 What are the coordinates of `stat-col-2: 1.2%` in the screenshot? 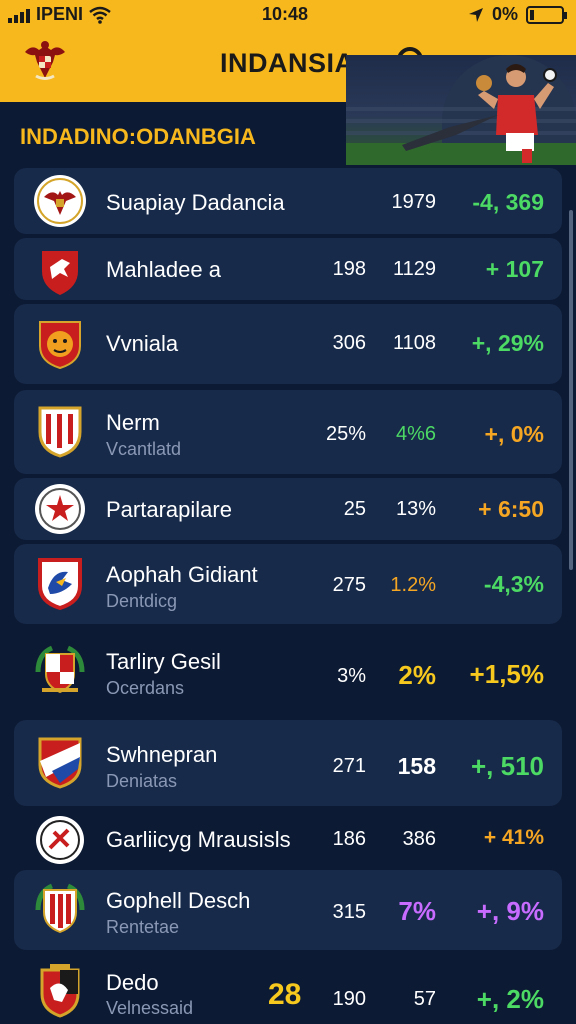 It's located at (413, 585).